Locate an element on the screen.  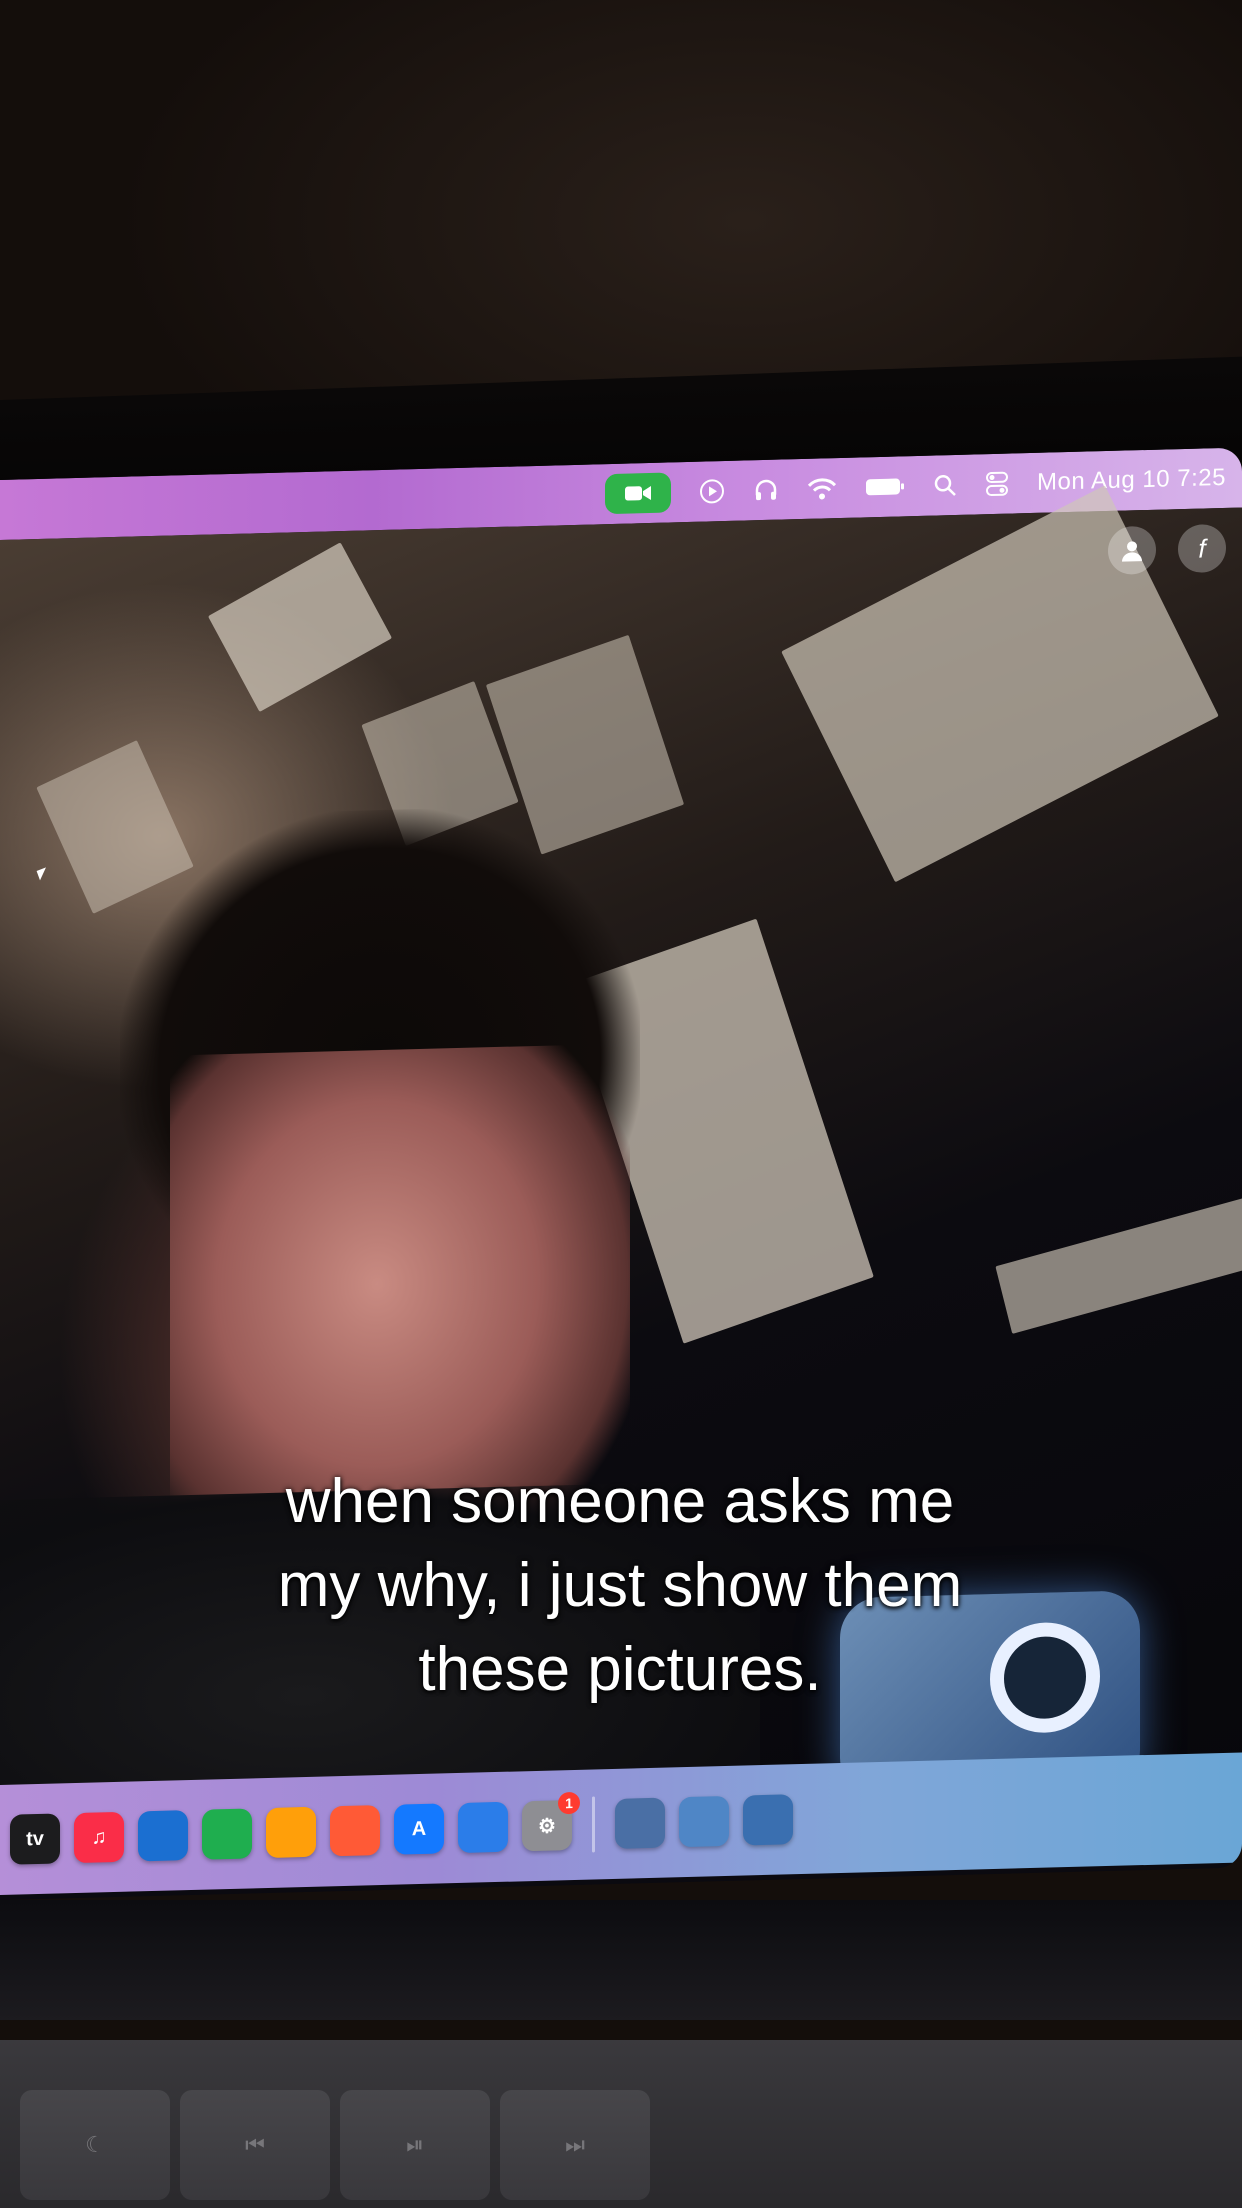
laptop-bottom-bezel is located at coordinates (621, 1960).